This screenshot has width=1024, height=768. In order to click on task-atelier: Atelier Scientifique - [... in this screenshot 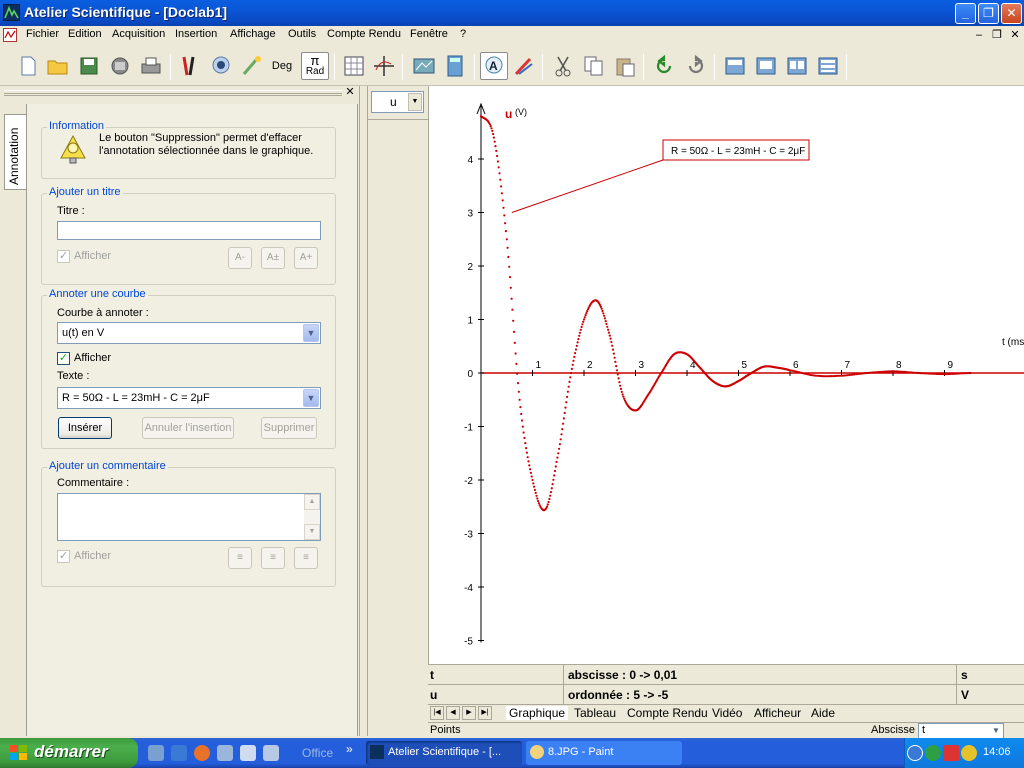, I will do `click(444, 753)`.